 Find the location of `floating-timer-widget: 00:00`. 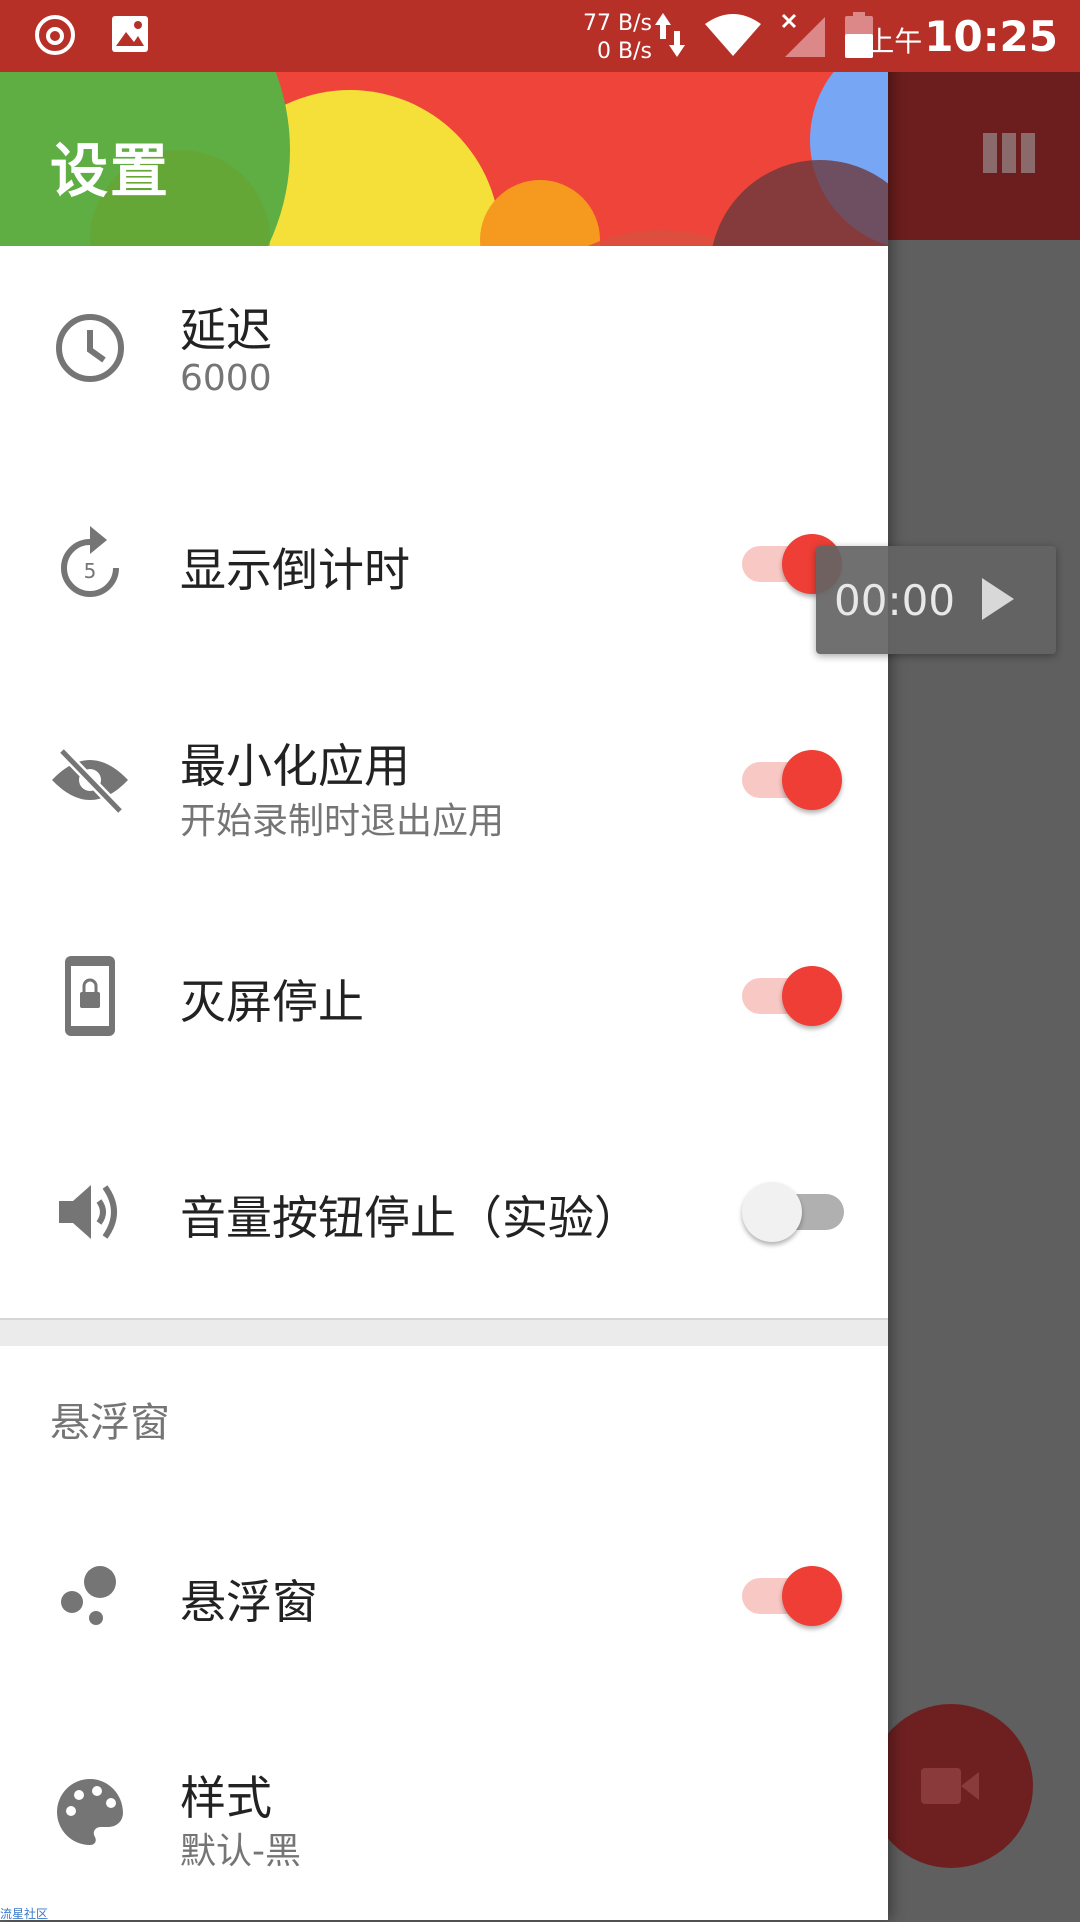

floating-timer-widget: 00:00 is located at coordinates (936, 600).